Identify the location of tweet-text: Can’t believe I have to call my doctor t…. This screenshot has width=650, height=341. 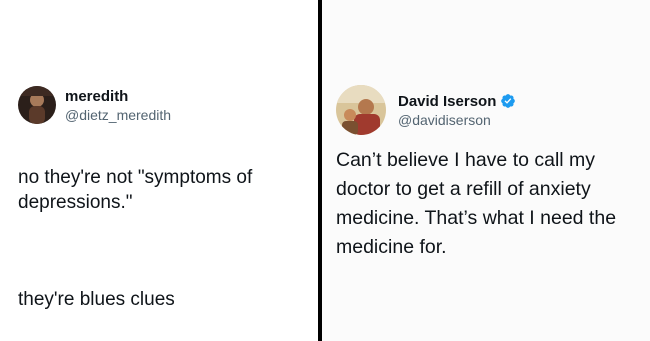
(476, 203).